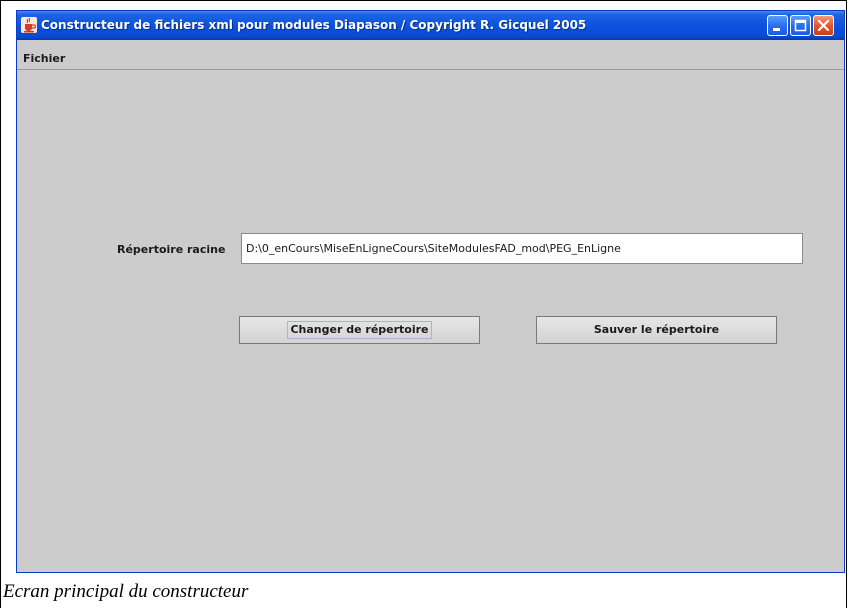  What do you see at coordinates (29, 25) in the screenshot?
I see `java-cup-icon` at bounding box center [29, 25].